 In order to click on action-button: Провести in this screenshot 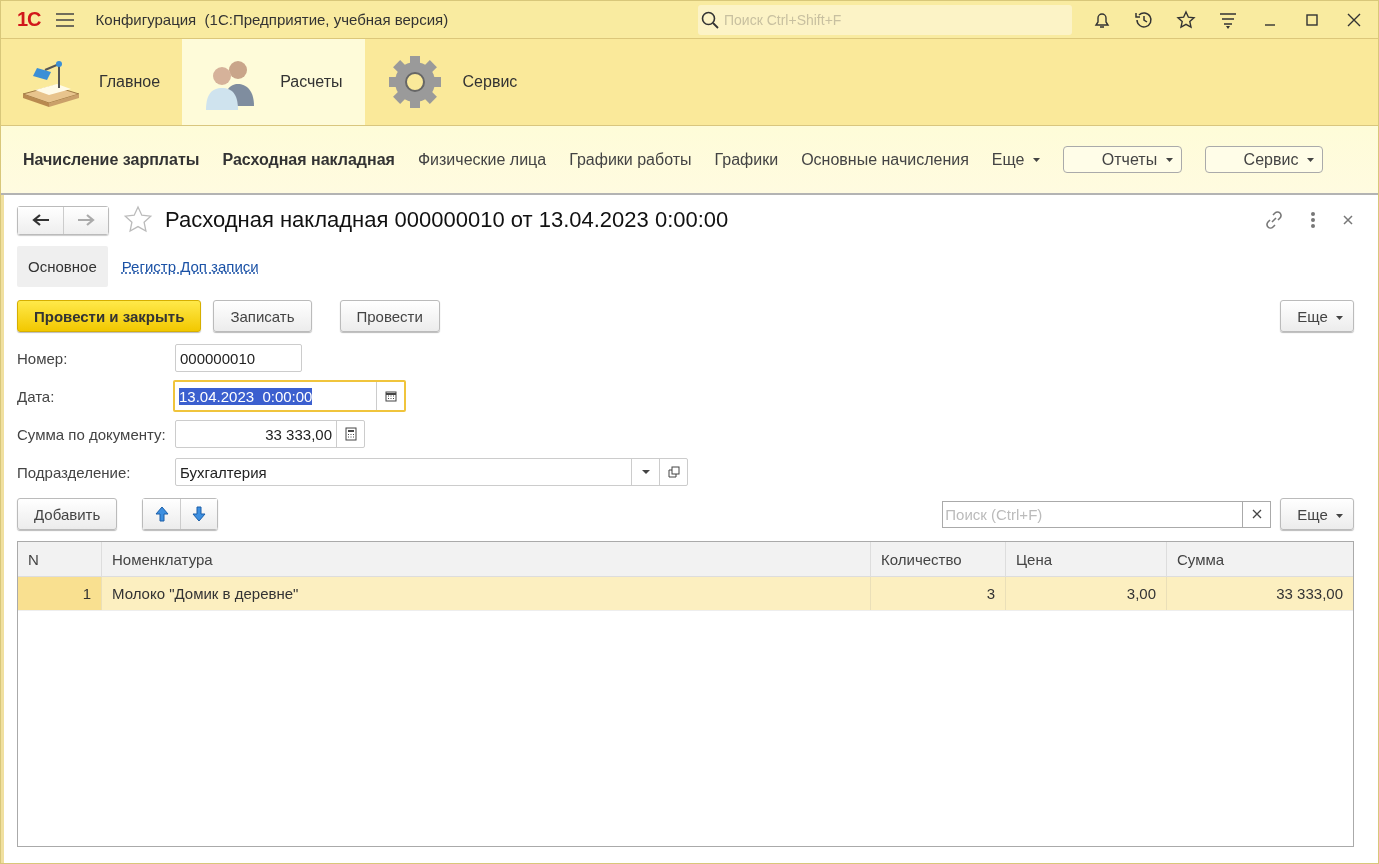, I will do `click(389, 316)`.